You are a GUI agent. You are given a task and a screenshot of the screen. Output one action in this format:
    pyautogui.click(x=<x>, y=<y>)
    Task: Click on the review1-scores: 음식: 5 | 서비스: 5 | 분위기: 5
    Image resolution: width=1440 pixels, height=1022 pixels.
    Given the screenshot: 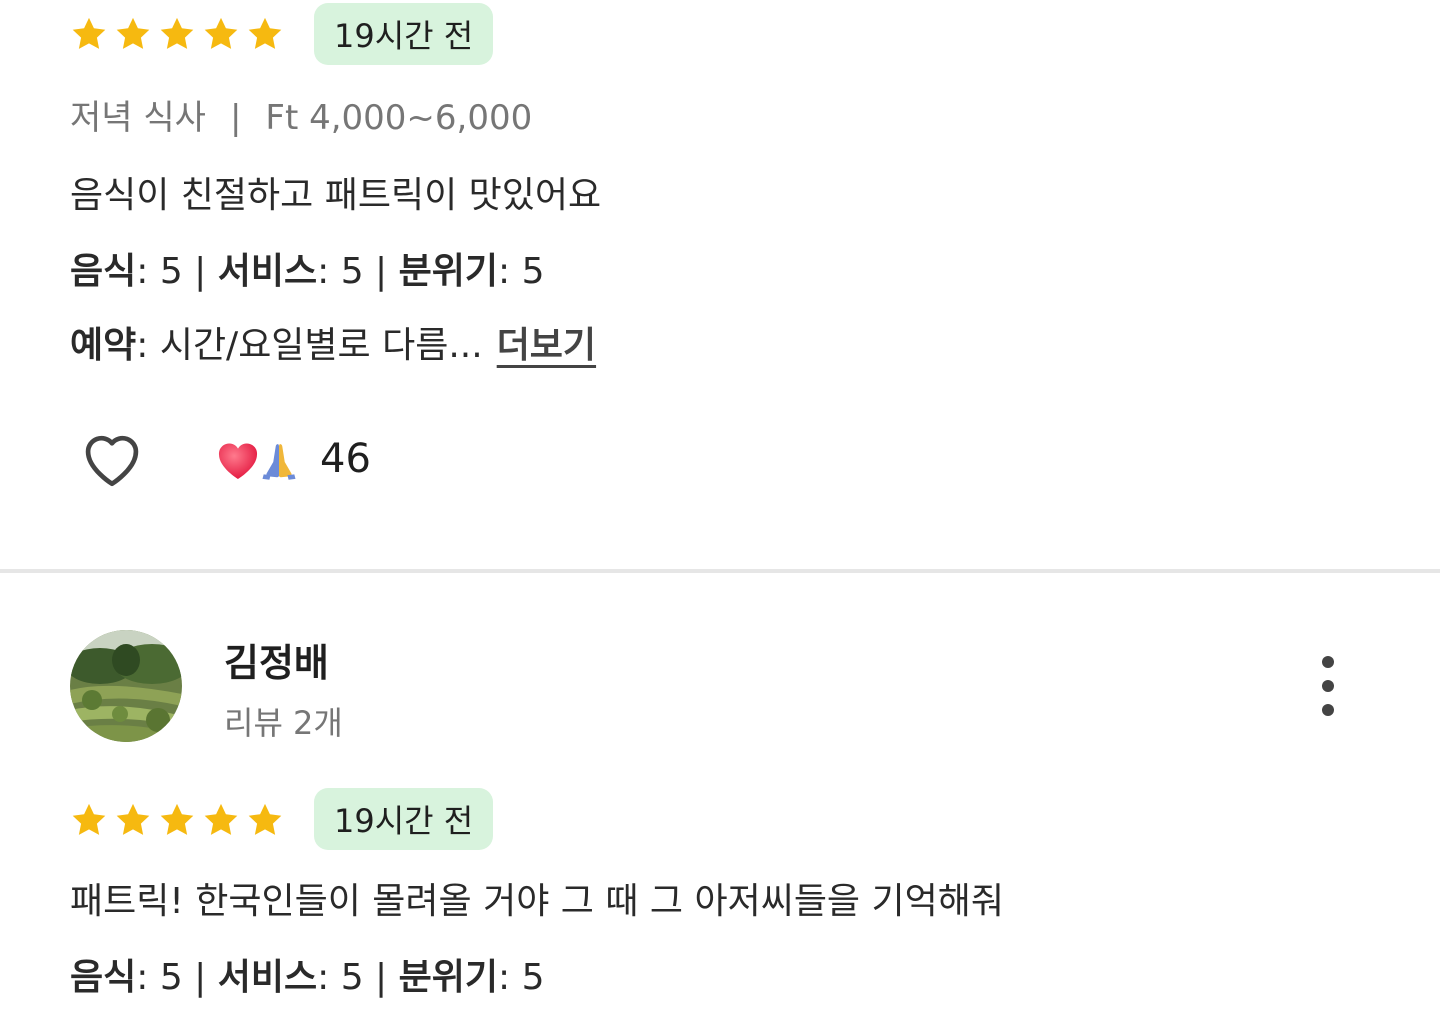 What is the action you would take?
    pyautogui.click(x=307, y=268)
    